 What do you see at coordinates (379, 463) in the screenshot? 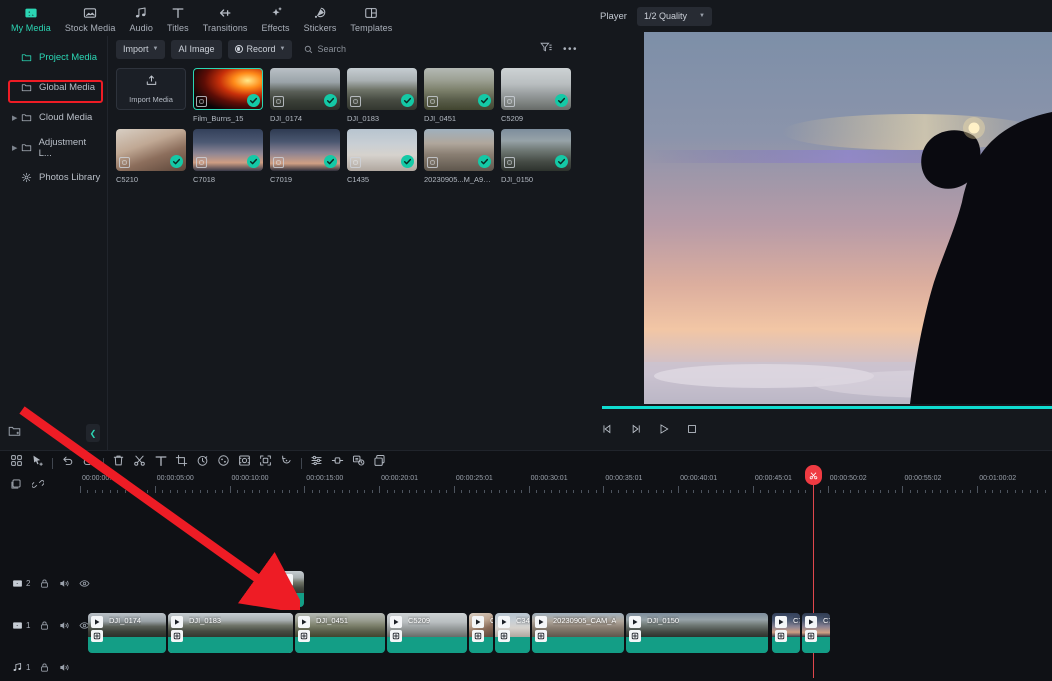
I see `render-button` at bounding box center [379, 463].